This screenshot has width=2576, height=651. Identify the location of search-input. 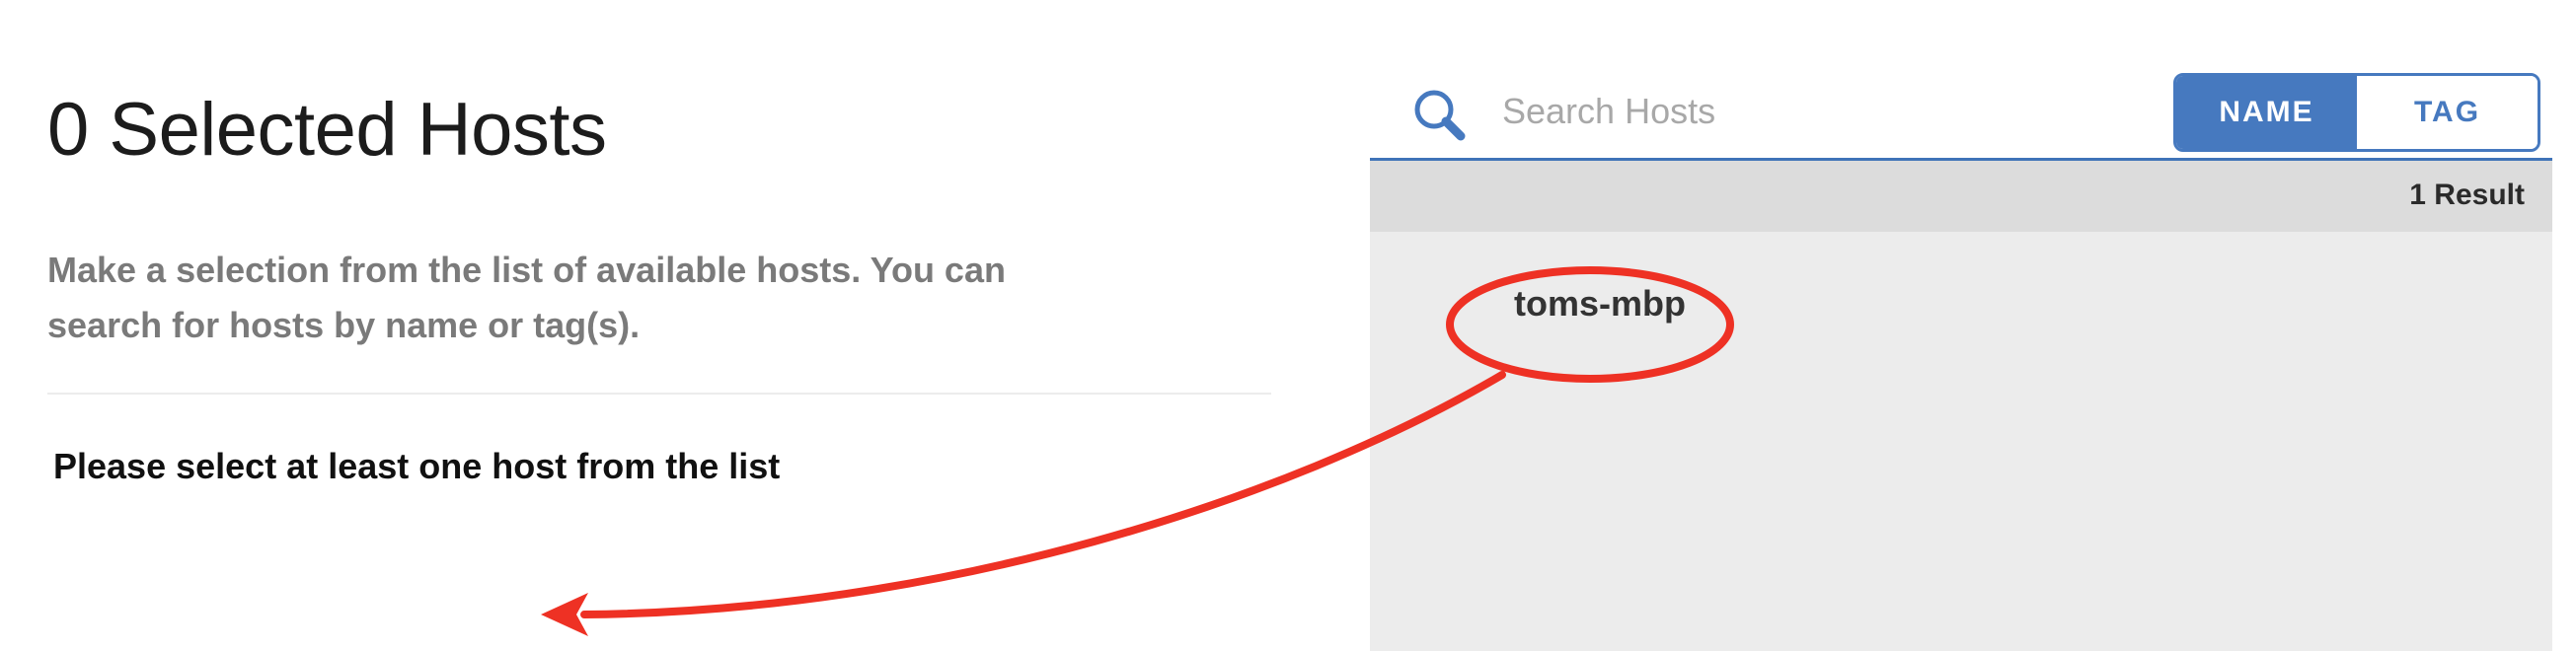
(1759, 111).